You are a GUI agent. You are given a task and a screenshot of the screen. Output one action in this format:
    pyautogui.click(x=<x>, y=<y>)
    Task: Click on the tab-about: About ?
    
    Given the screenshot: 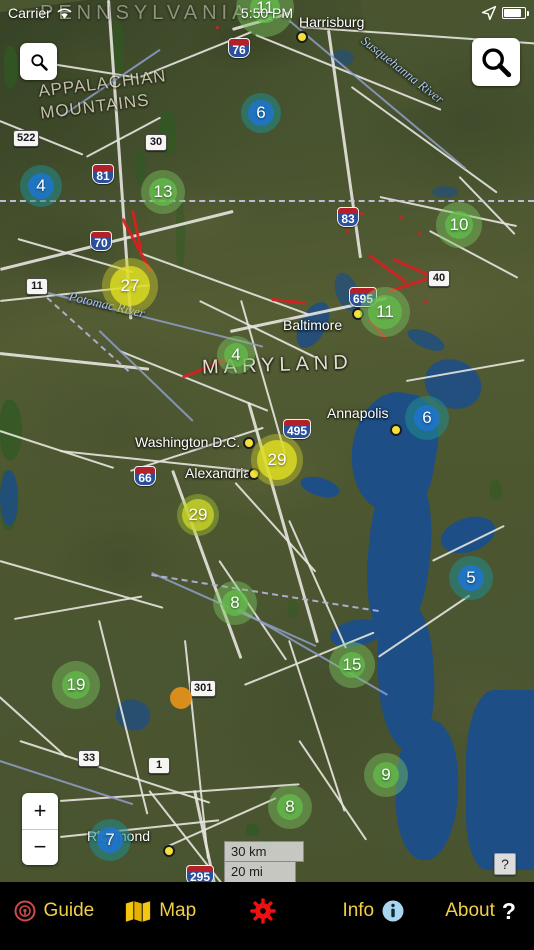 What is the action you would take?
    pyautogui.click(x=480, y=911)
    